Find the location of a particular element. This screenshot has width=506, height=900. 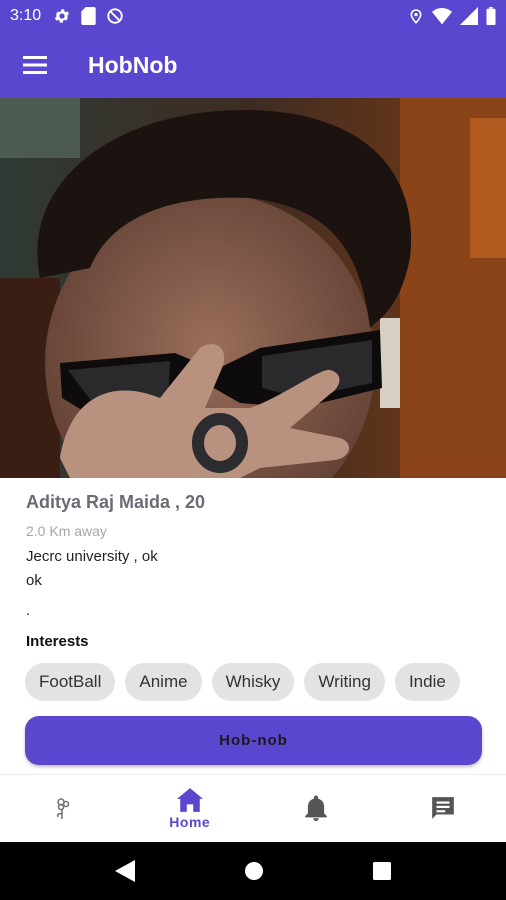

status-bar: 3:10 is located at coordinates (253, 16).